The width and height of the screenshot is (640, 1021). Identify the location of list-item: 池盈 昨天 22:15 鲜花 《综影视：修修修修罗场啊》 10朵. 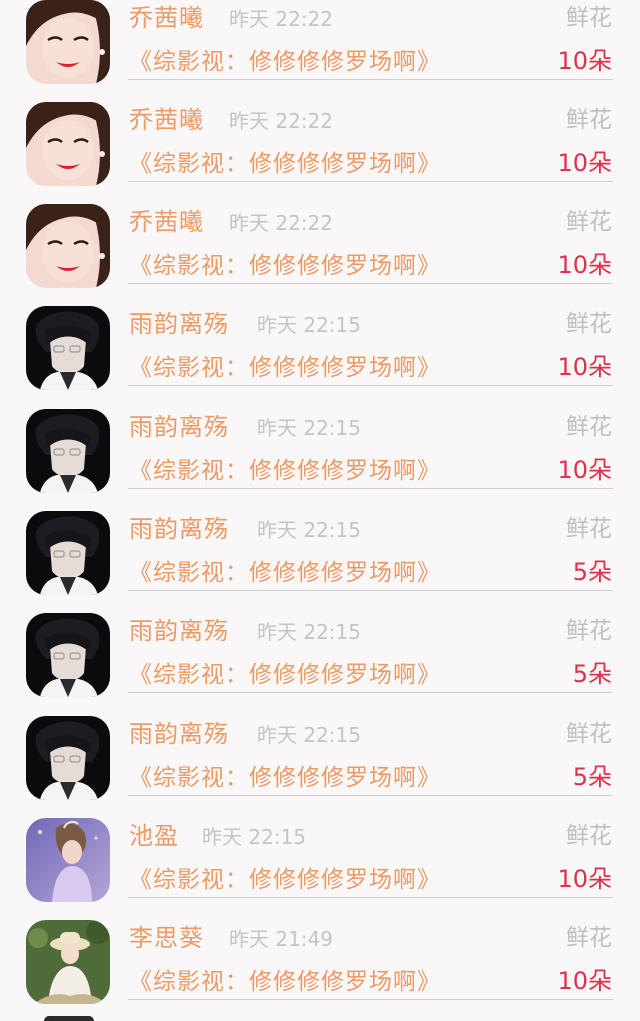
(320, 869).